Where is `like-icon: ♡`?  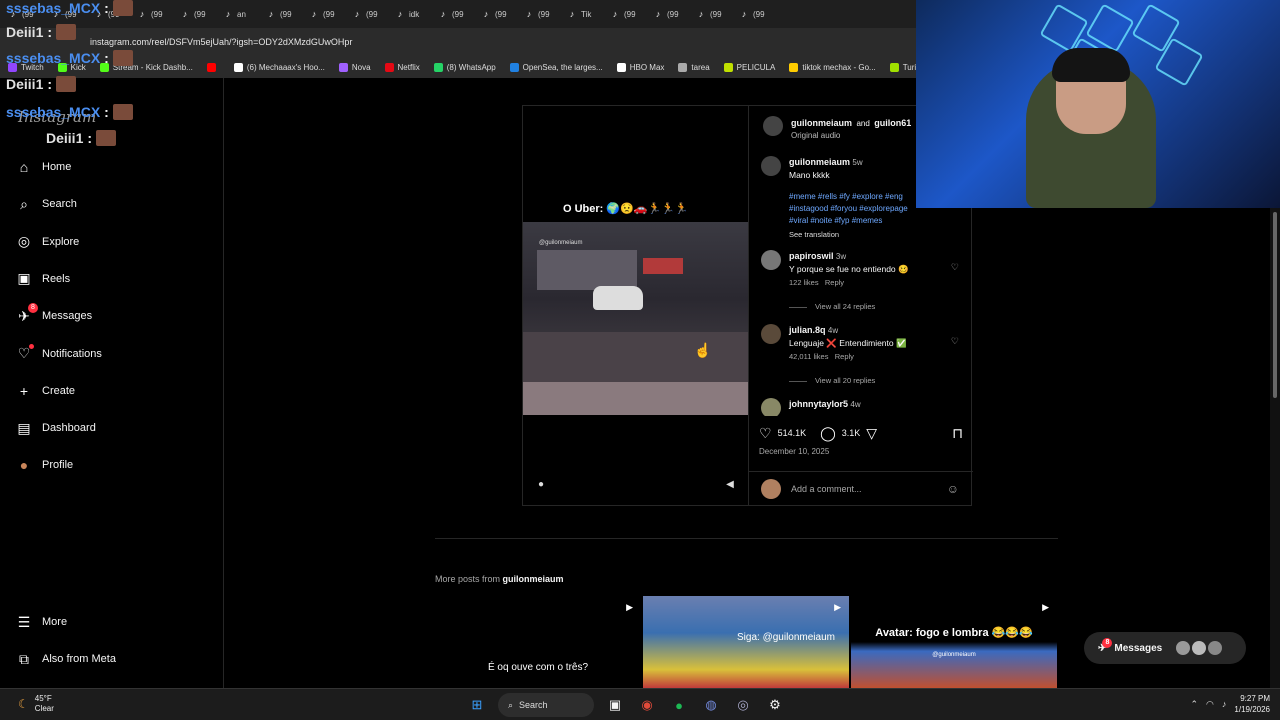
like-icon: ♡ is located at coordinates (765, 433).